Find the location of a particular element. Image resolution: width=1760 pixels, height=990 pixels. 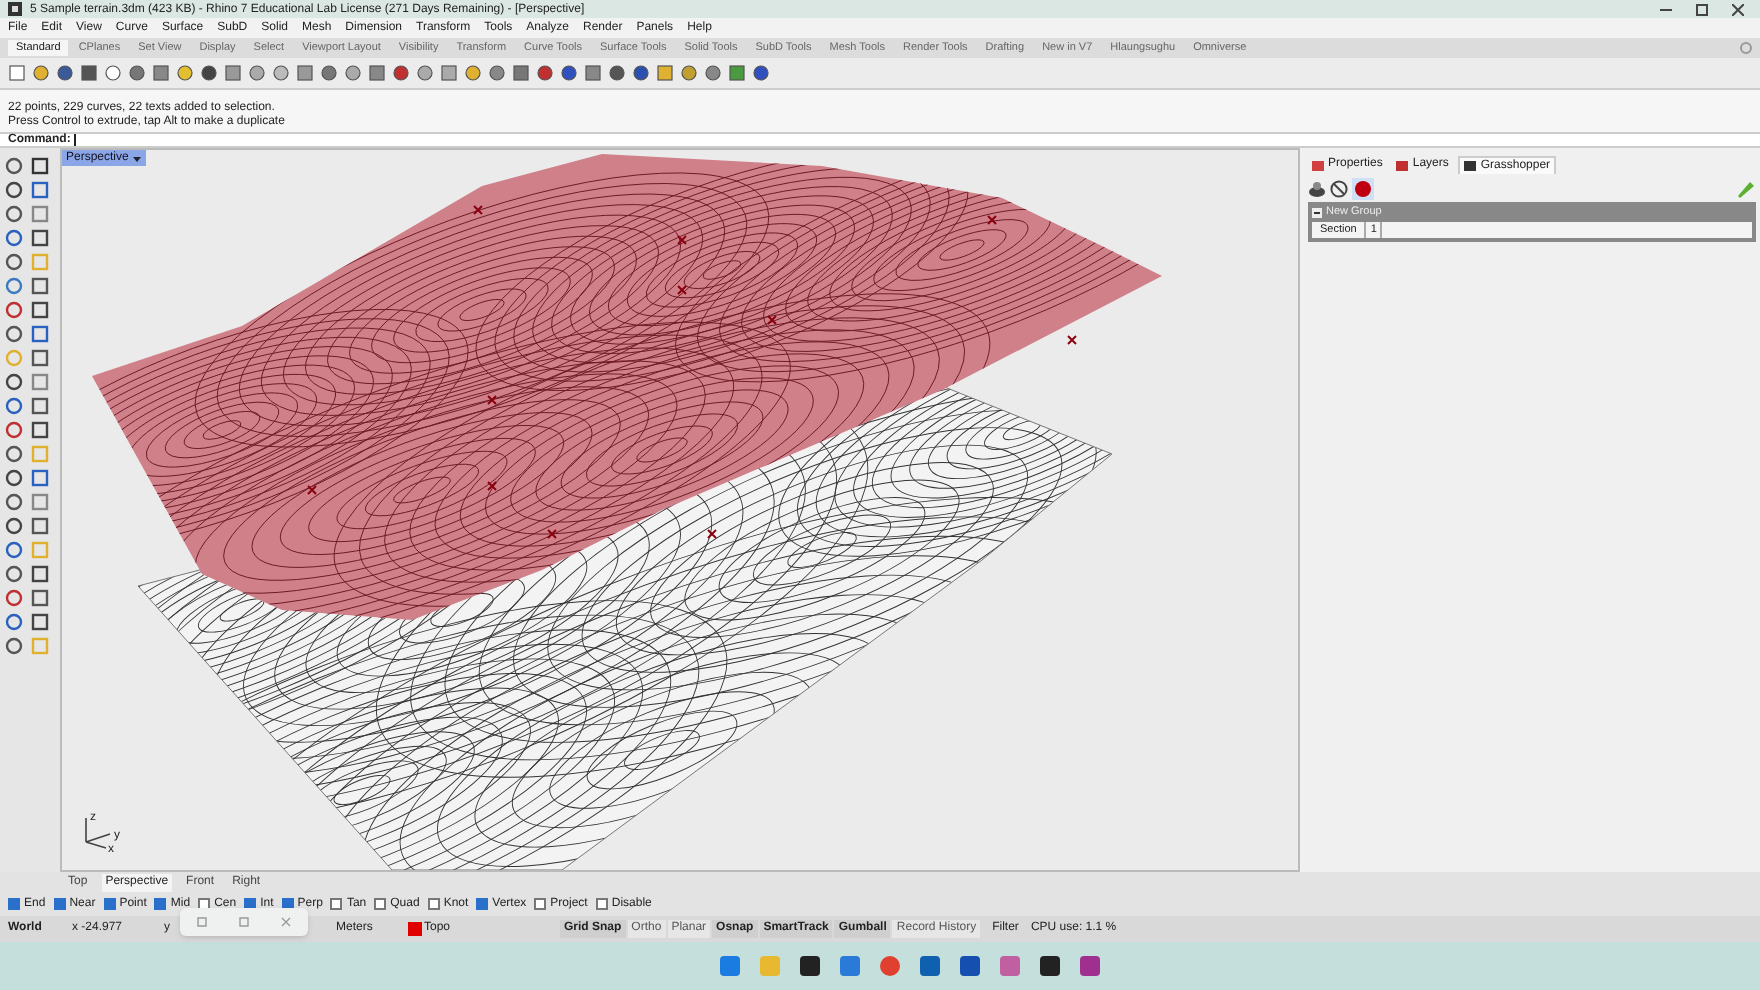

restore-icon is located at coordinates (1702, 9).